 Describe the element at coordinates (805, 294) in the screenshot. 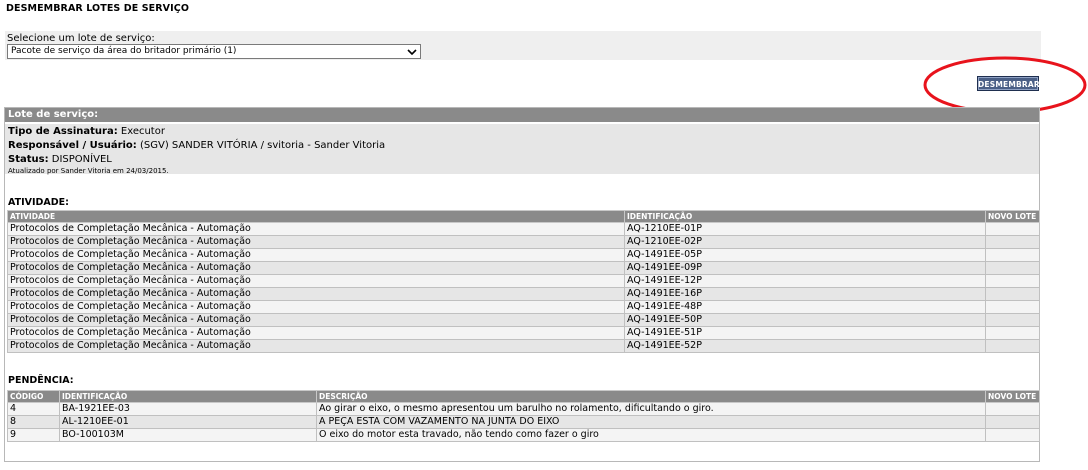

I see `identification-cell: AQ-1491EE-16P` at that location.